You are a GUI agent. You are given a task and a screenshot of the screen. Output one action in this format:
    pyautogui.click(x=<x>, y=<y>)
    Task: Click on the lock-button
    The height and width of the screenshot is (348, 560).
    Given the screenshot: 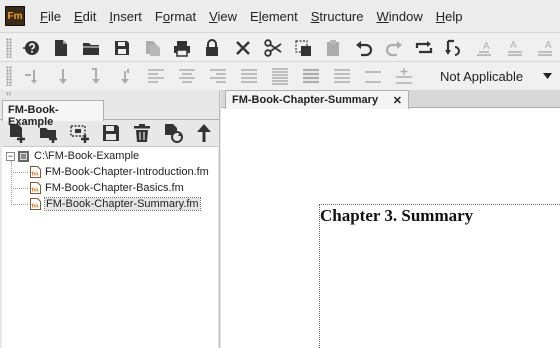 What is the action you would take?
    pyautogui.click(x=212, y=48)
    